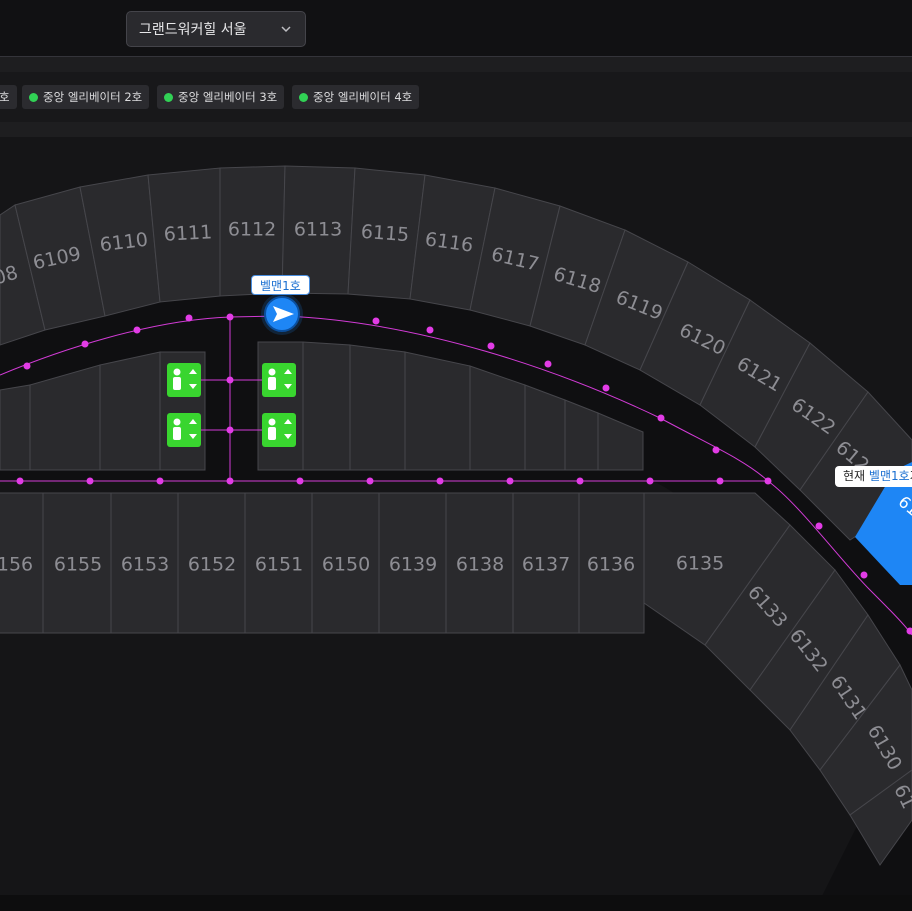  Describe the element at coordinates (363, 97) in the screenshot. I see `chip-label: 중앙 엘리베이터 4호` at that location.